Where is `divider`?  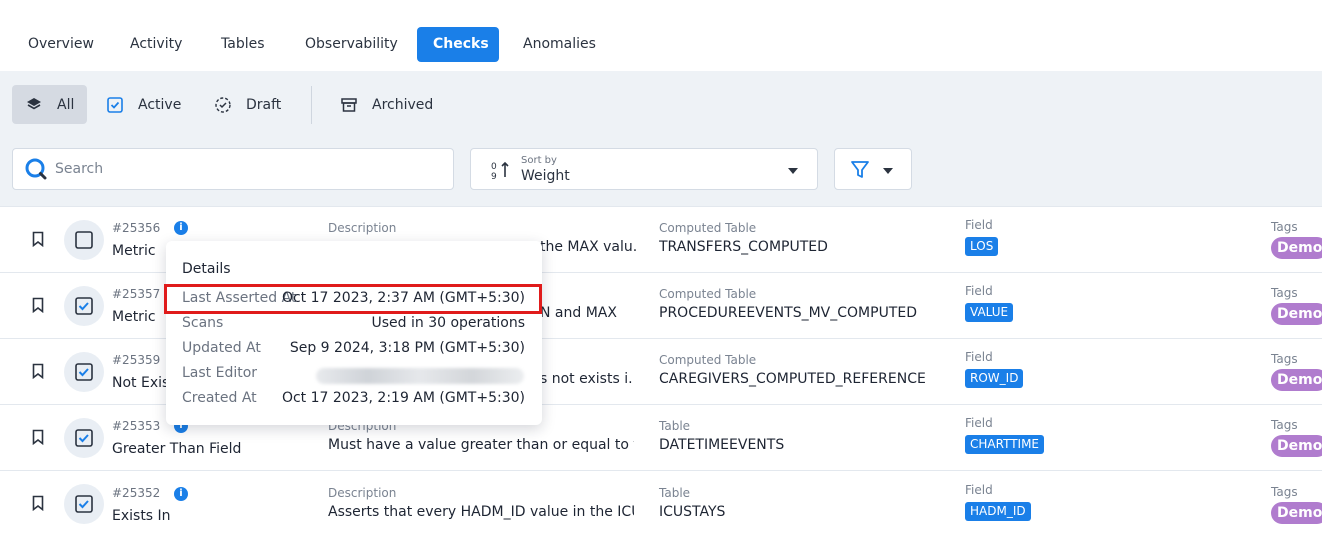 divider is located at coordinates (311, 105).